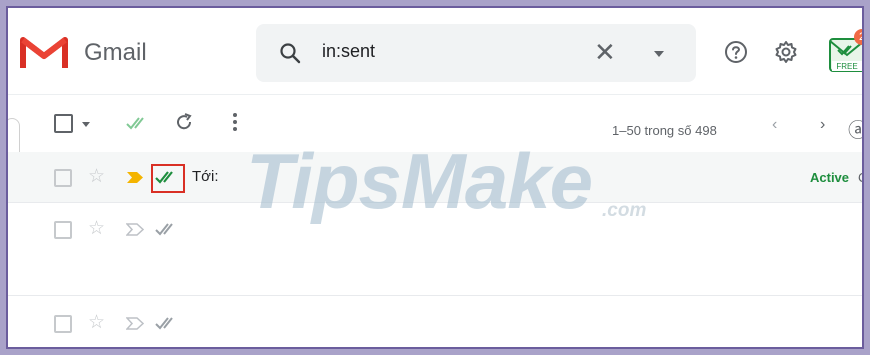 The width and height of the screenshot is (870, 355). Describe the element at coordinates (115, 52) in the screenshot. I see `app-title: Gmail` at that location.